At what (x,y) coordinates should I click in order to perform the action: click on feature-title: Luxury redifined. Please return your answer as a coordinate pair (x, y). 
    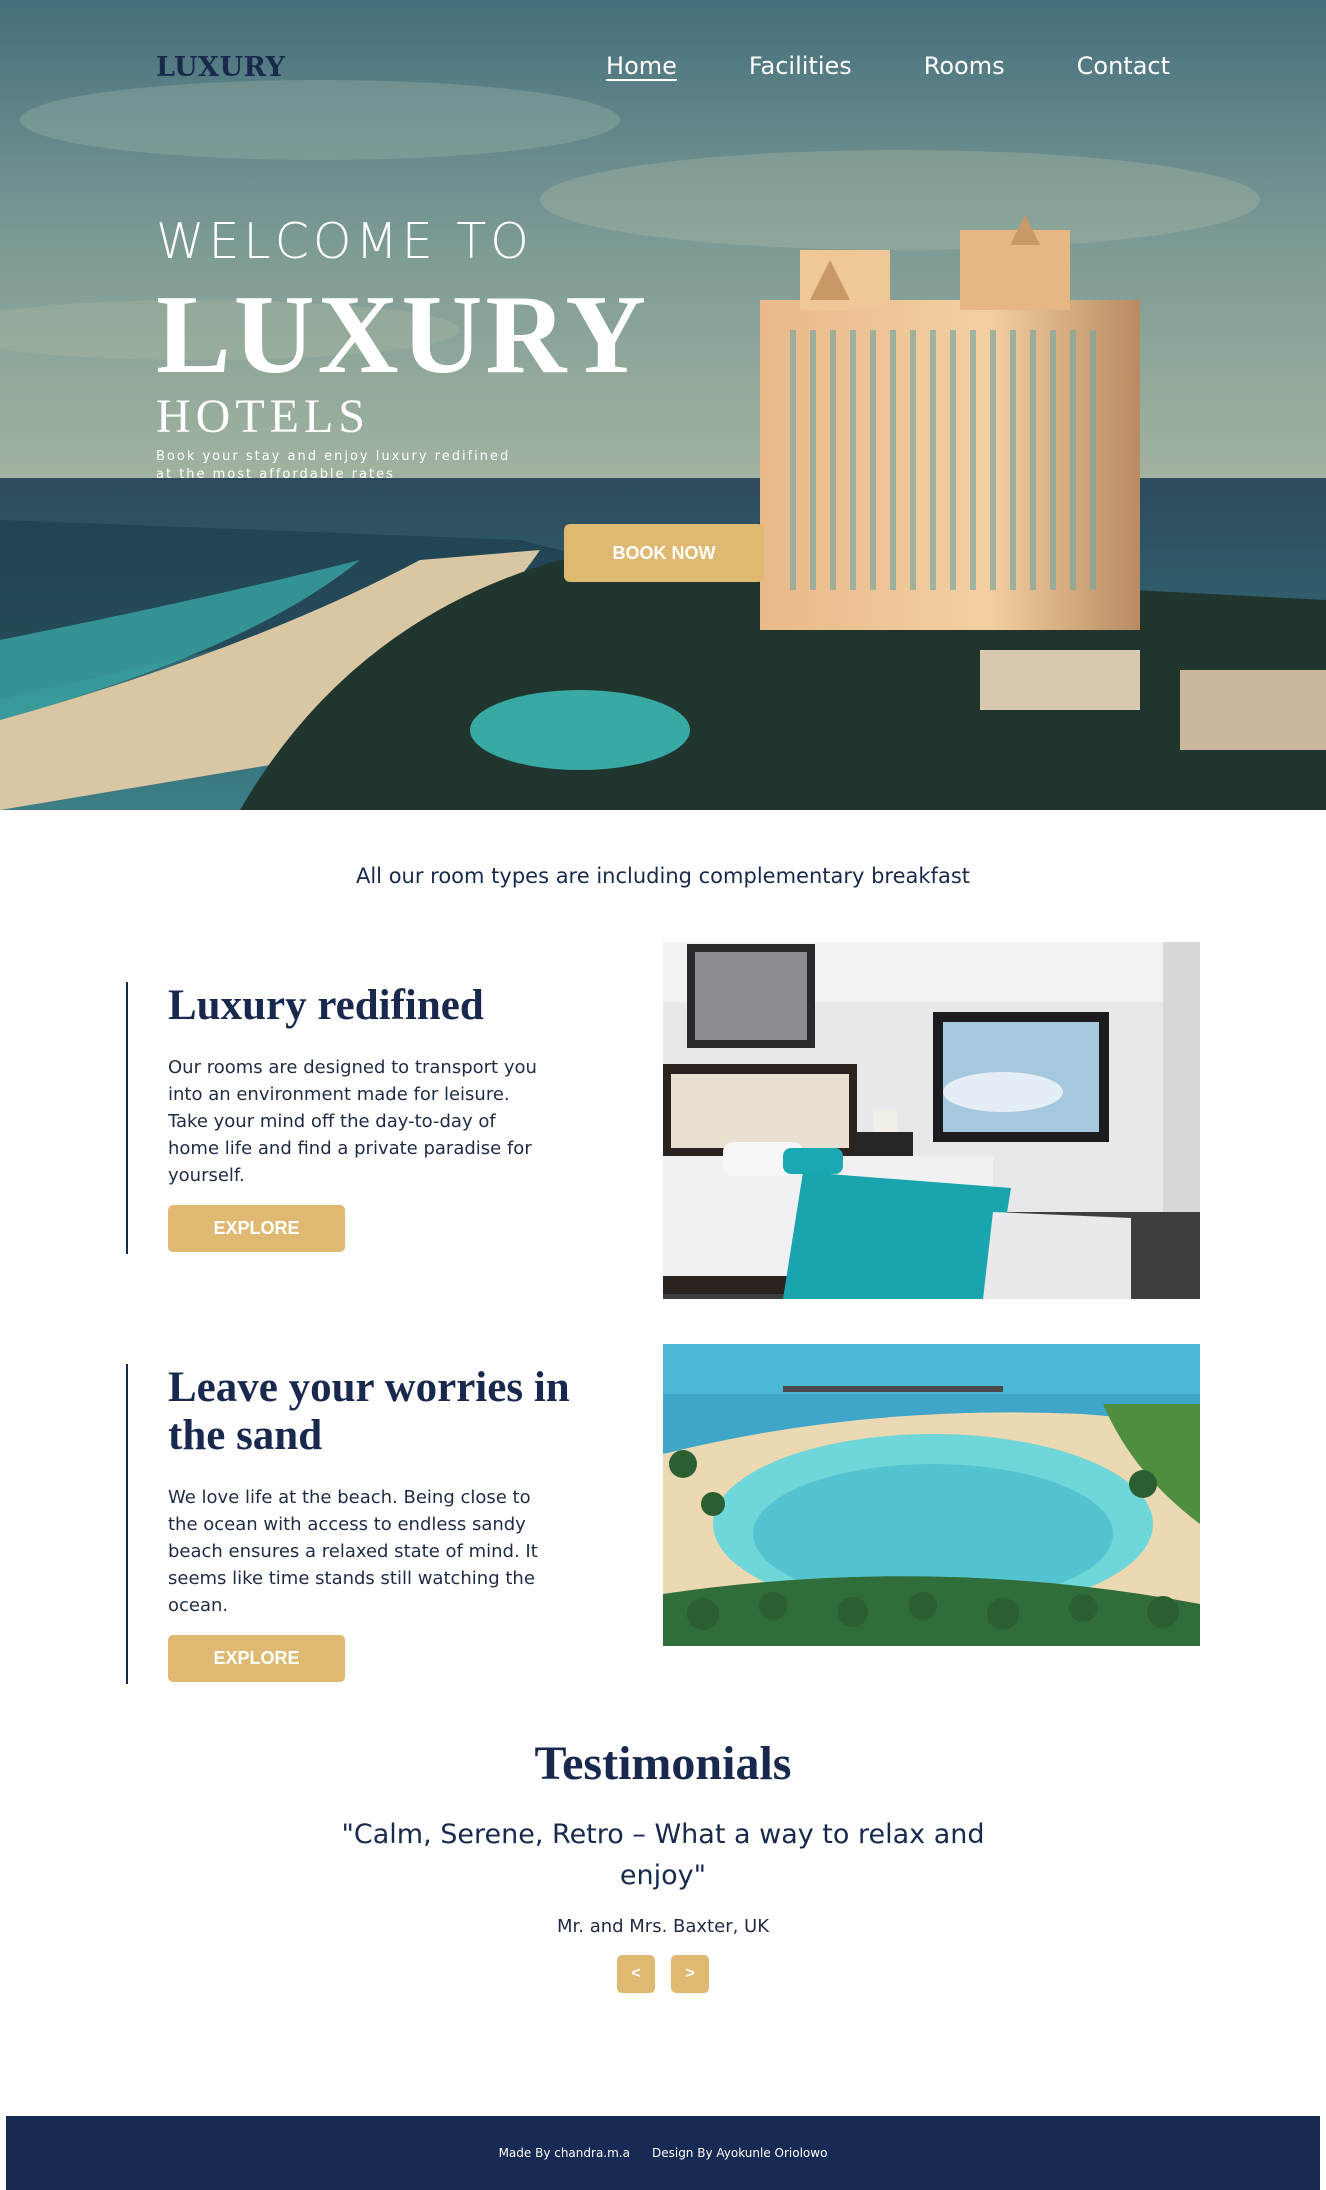
    Looking at the image, I should click on (326, 1005).